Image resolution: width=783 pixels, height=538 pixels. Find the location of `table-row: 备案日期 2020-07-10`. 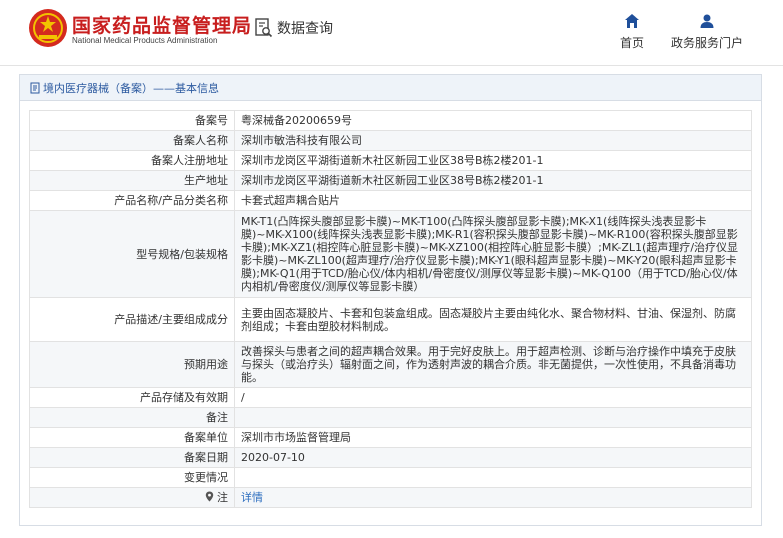

table-row: 备案日期 2020-07-10 is located at coordinates (390, 457).